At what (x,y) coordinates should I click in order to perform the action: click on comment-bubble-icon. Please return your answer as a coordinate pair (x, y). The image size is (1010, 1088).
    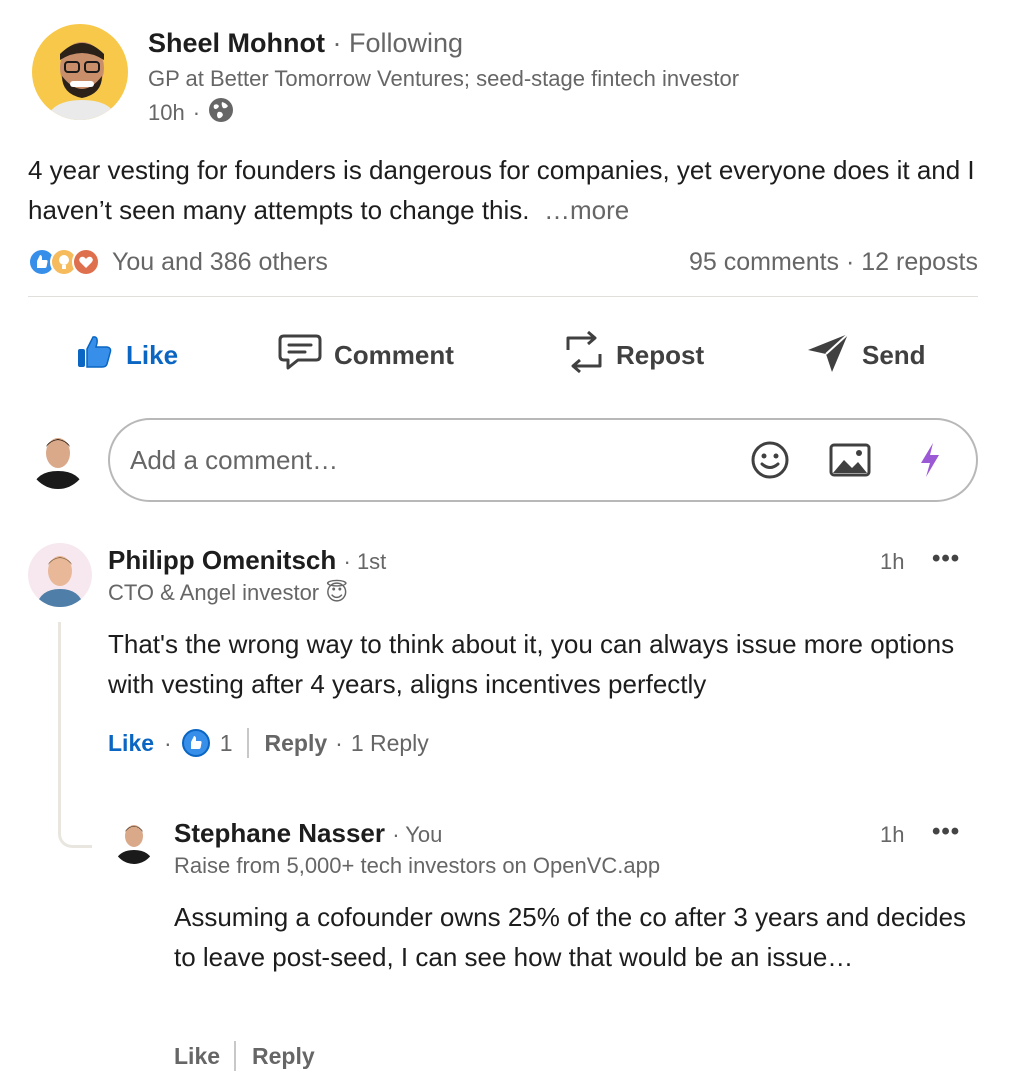
    Looking at the image, I should click on (300, 355).